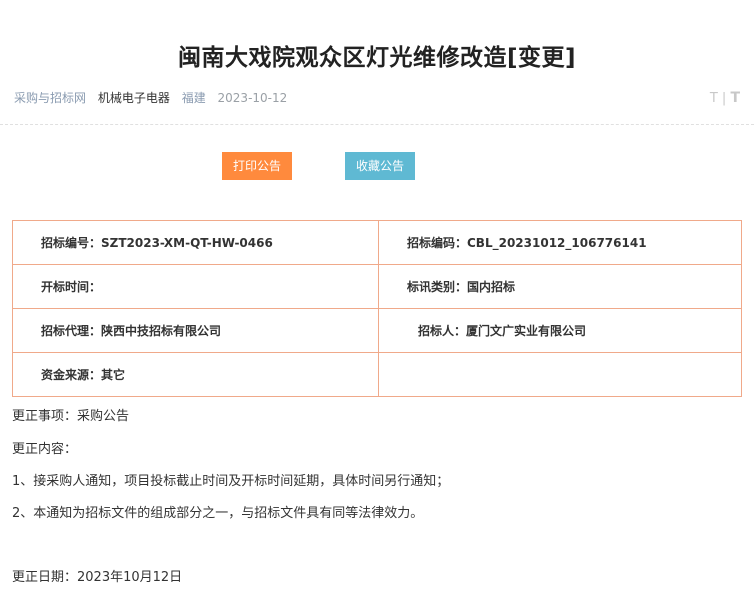  What do you see at coordinates (97, 577) in the screenshot?
I see `correction-date: 更正日期：2023年10月12日` at bounding box center [97, 577].